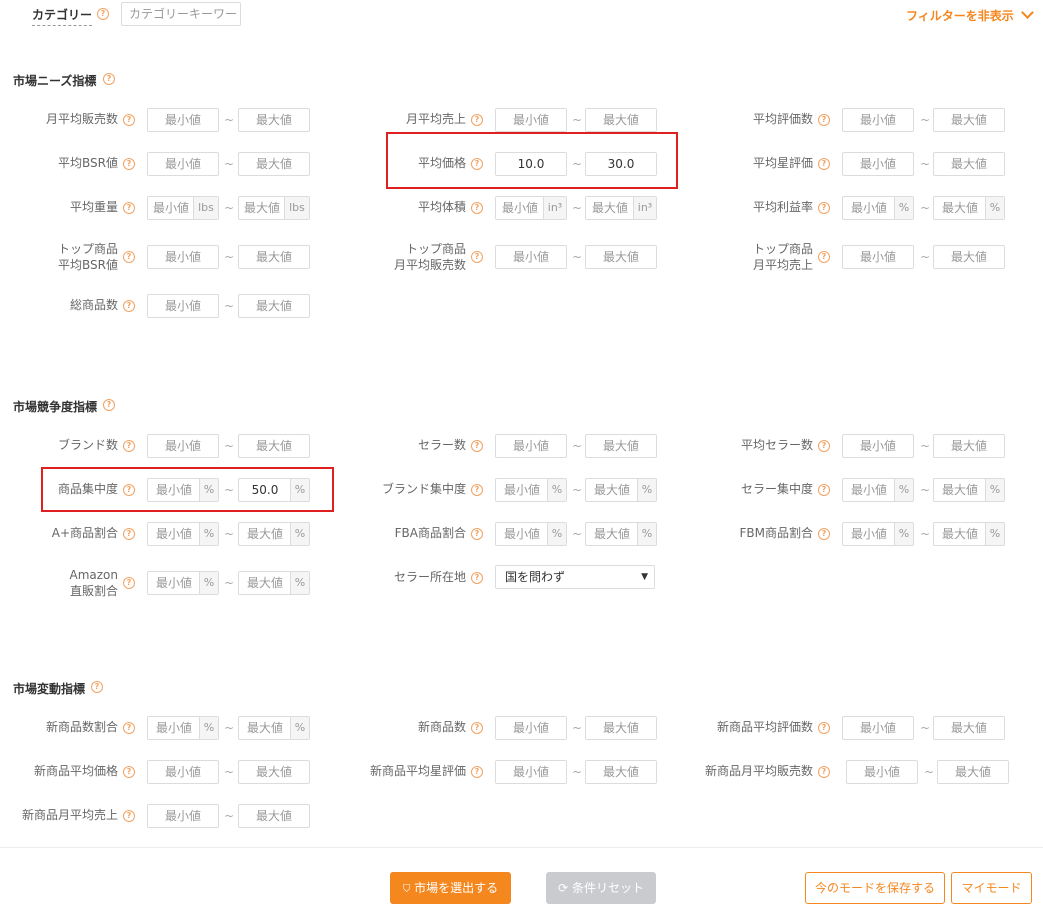 The width and height of the screenshot is (1043, 918). What do you see at coordinates (274, 208) in the screenshot?
I see `avg-weight-max-input: 最大値 lbs` at bounding box center [274, 208].